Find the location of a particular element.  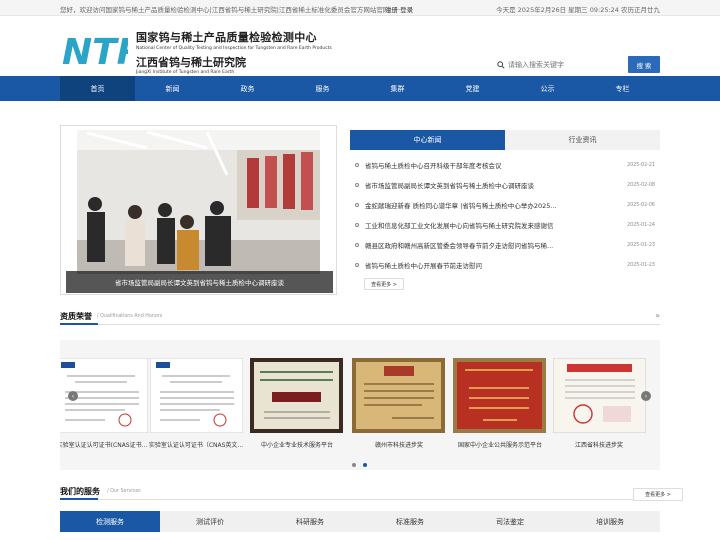

nav-item-2: 新闻 is located at coordinates (172, 88).